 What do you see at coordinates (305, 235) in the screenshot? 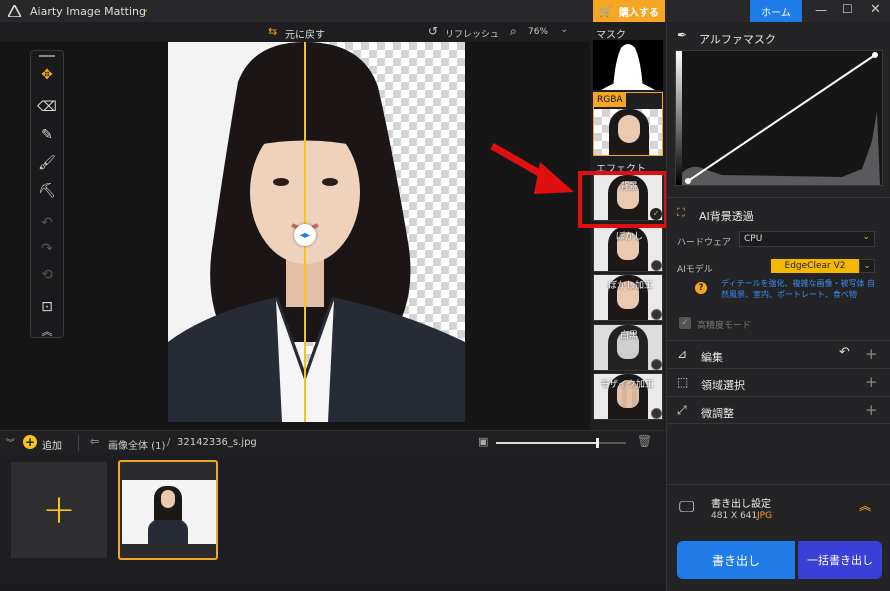
I see `compare-handle-icon: ◂▸` at bounding box center [305, 235].